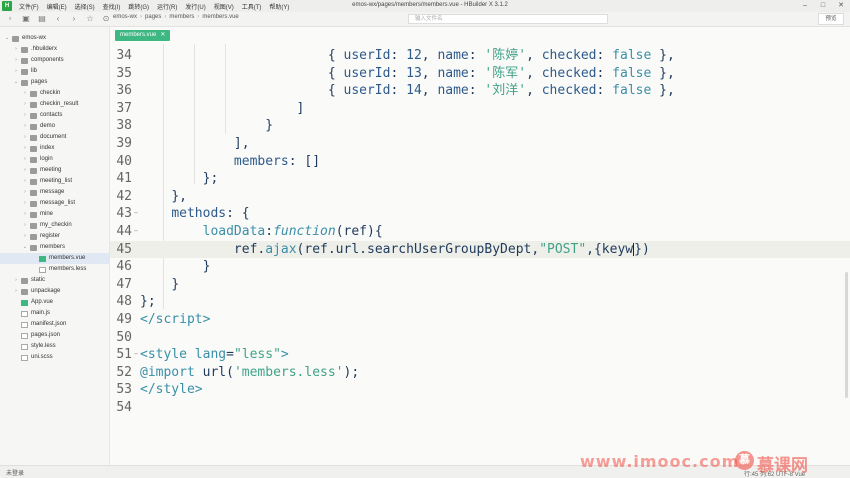 The width and height of the screenshot is (850, 478). Describe the element at coordinates (54, 258) in the screenshot. I see `tree-file: members.vue` at that location.